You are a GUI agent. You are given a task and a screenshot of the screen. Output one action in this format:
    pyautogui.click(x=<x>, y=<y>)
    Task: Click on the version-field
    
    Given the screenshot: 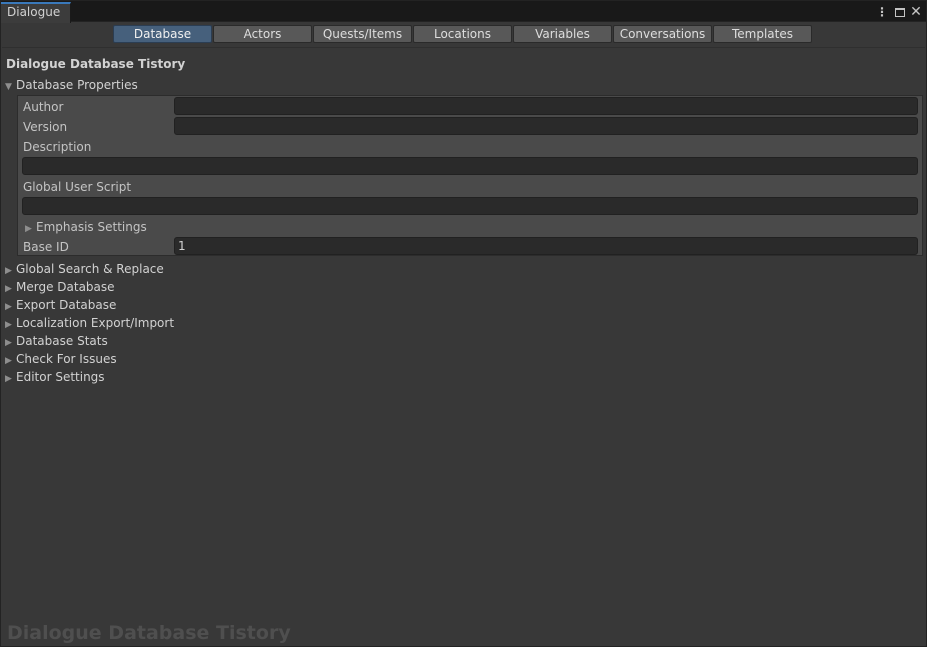 What is the action you would take?
    pyautogui.click(x=546, y=126)
    